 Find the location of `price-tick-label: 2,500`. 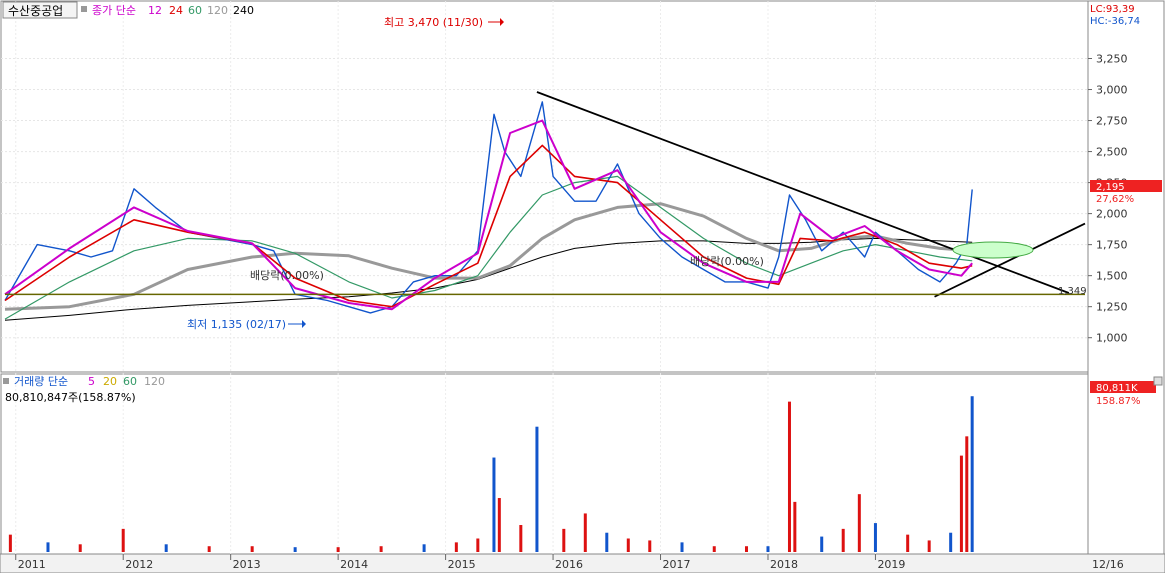

price-tick-label: 2,500 is located at coordinates (1112, 152).